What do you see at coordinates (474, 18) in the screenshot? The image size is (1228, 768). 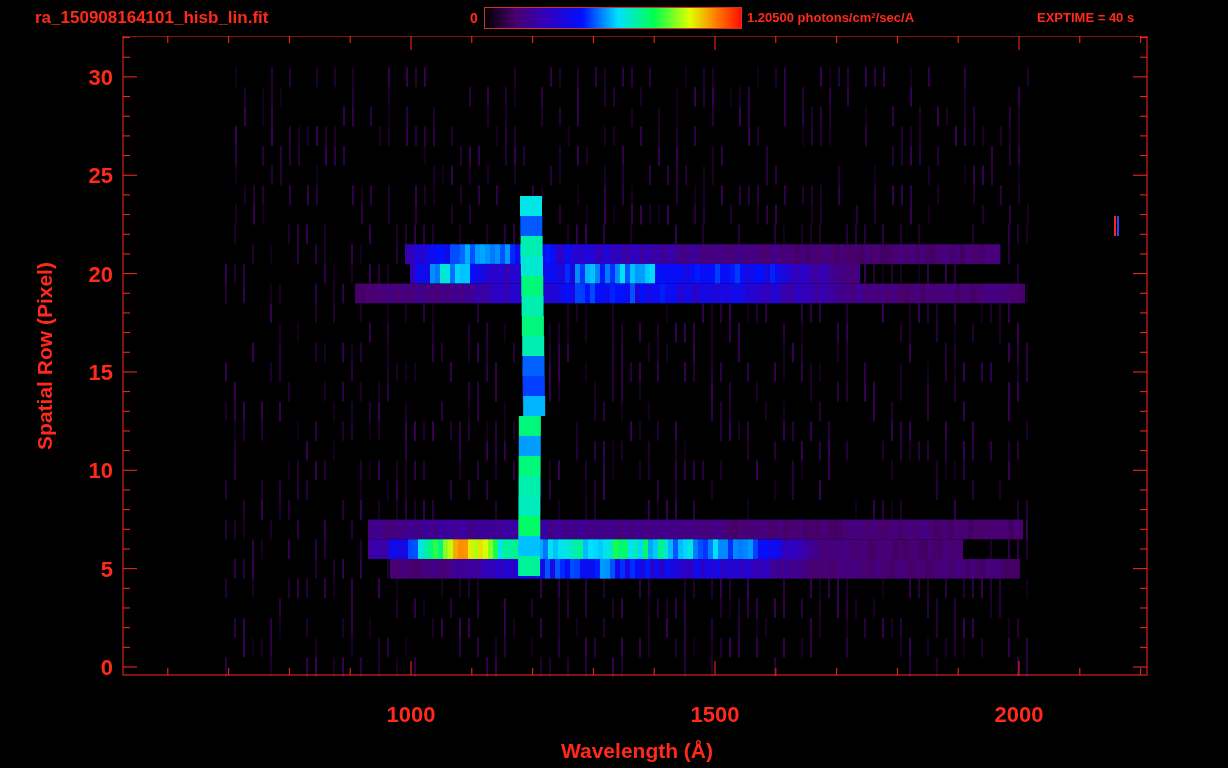 I see `colorbar-min-label: 0` at bounding box center [474, 18].